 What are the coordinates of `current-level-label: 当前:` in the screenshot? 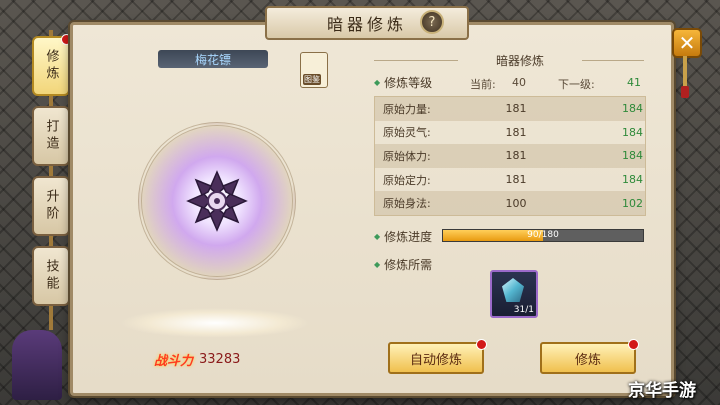 It's located at (483, 84).